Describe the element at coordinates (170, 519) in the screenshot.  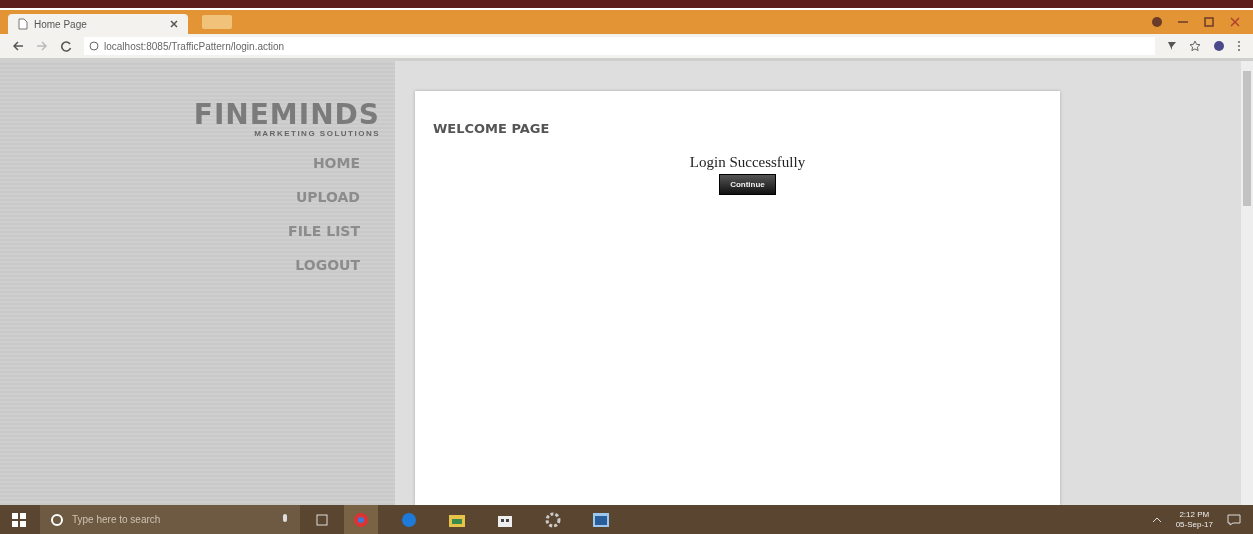
I see `taskbar-search-field: Type here to search` at that location.